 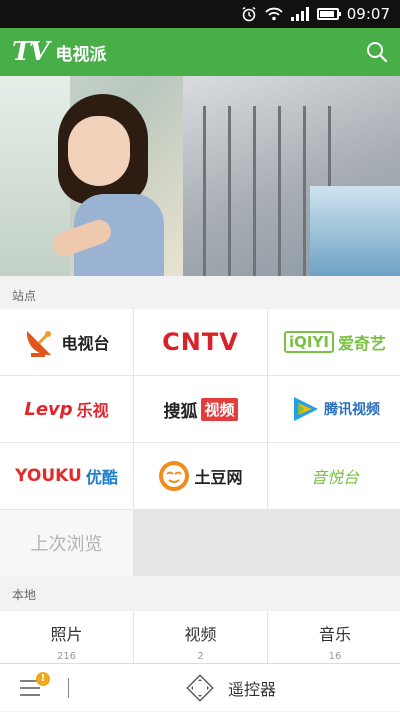 I want to click on sohu-video-badge: 视频, so click(x=219, y=409).